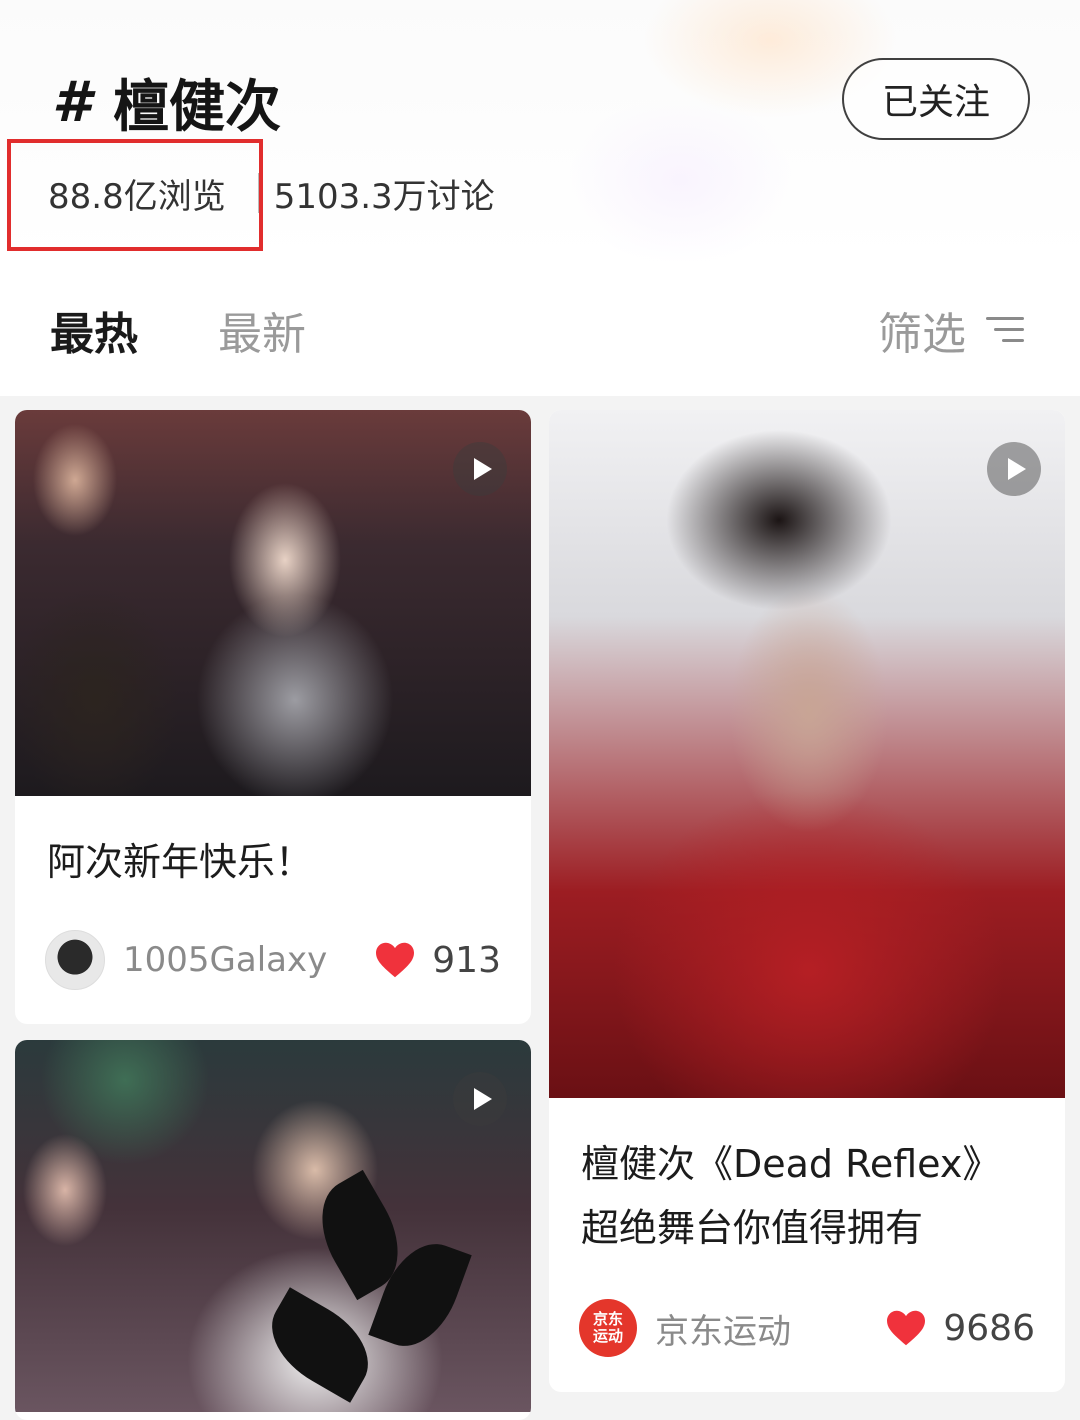 This screenshot has height=1420, width=1080. Describe the element at coordinates (94, 330) in the screenshot. I see `tab-hot: 最热` at that location.